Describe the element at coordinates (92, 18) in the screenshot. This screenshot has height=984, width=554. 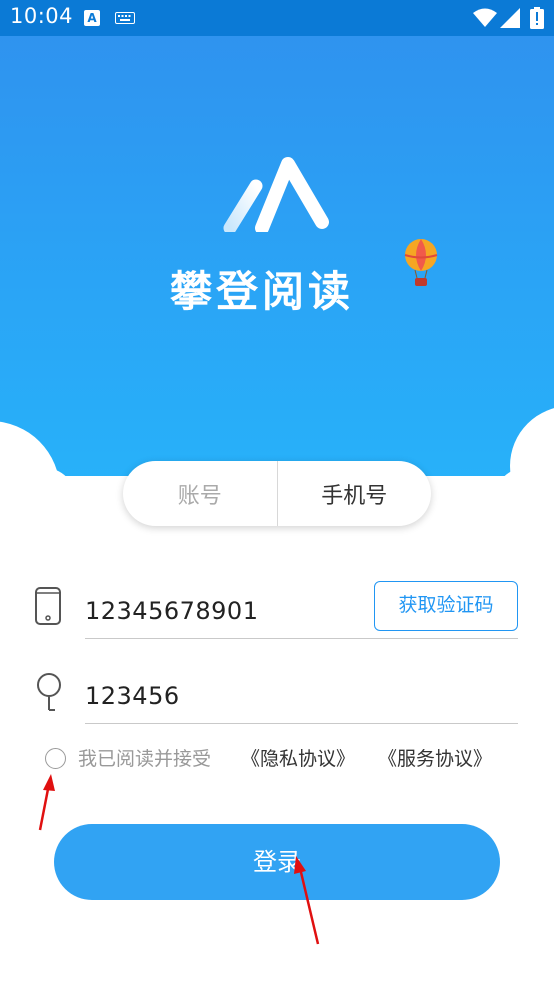
I see `input-method-icon: A` at that location.